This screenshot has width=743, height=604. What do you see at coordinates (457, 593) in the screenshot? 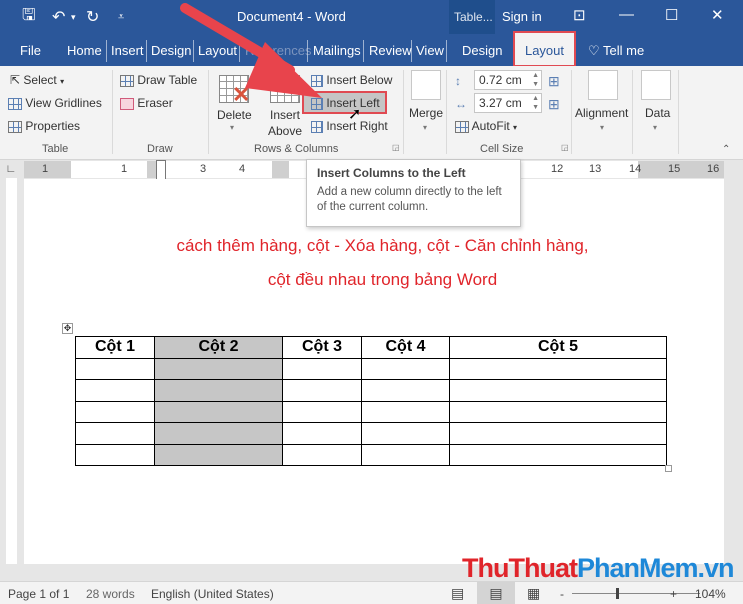
I see `read-mode-icon: ▤` at bounding box center [457, 593].